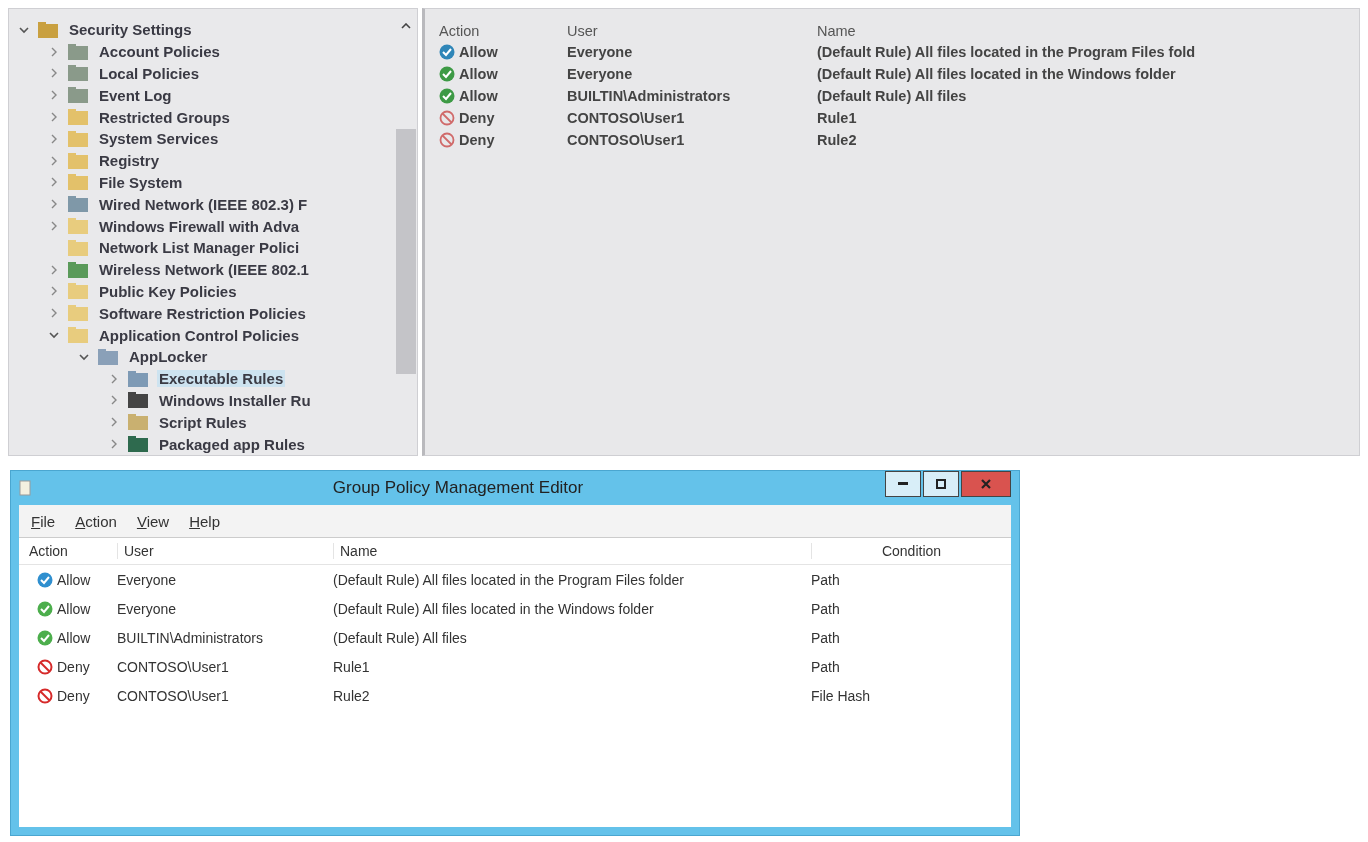 Image resolution: width=1368 pixels, height=842 pixels. Describe the element at coordinates (221, 379) in the screenshot. I see `tree-item: Executable Rules` at that location.